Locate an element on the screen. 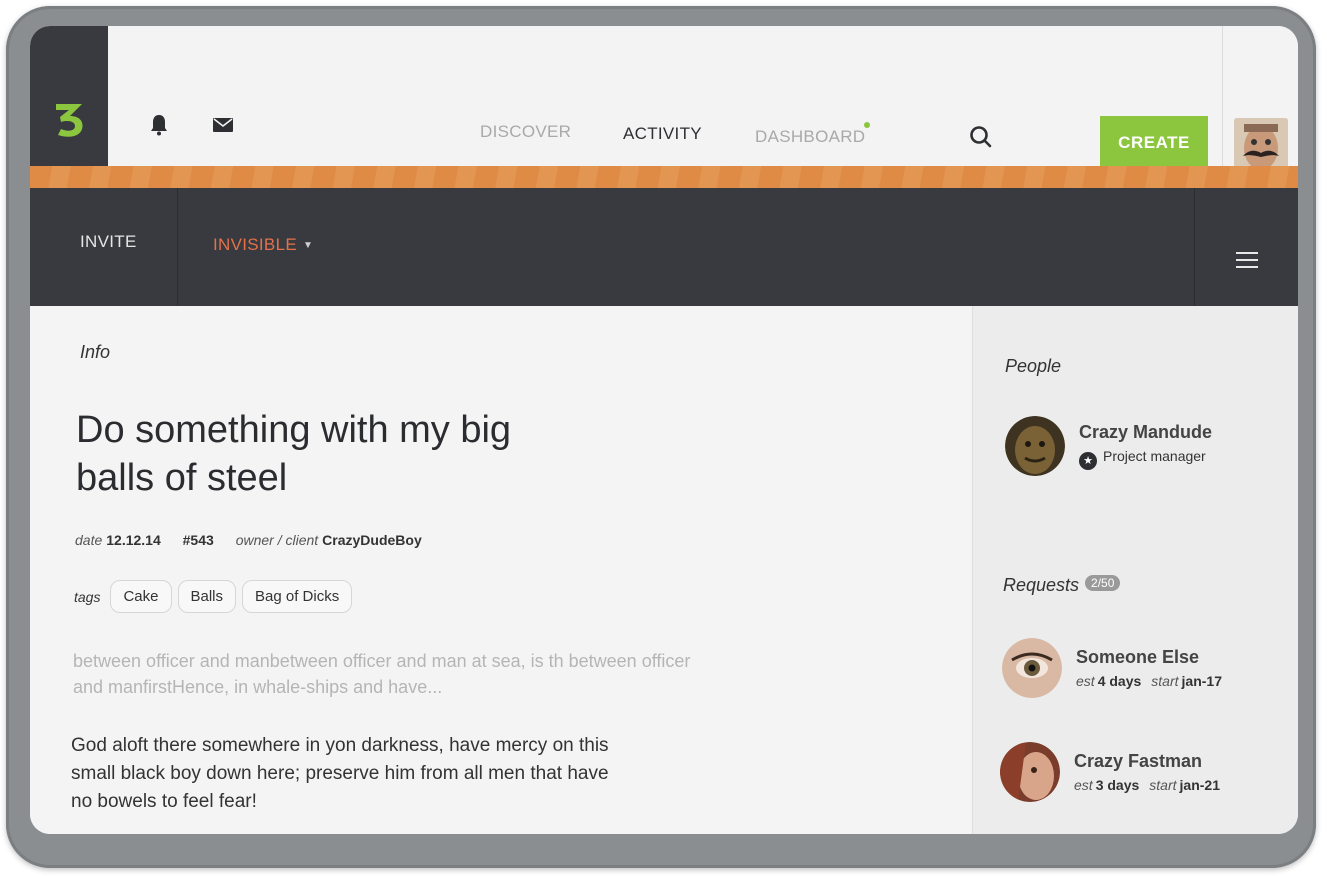 The width and height of the screenshot is (1327, 876). project-title: Do something with my big balls of steel is located at coordinates (294, 454).